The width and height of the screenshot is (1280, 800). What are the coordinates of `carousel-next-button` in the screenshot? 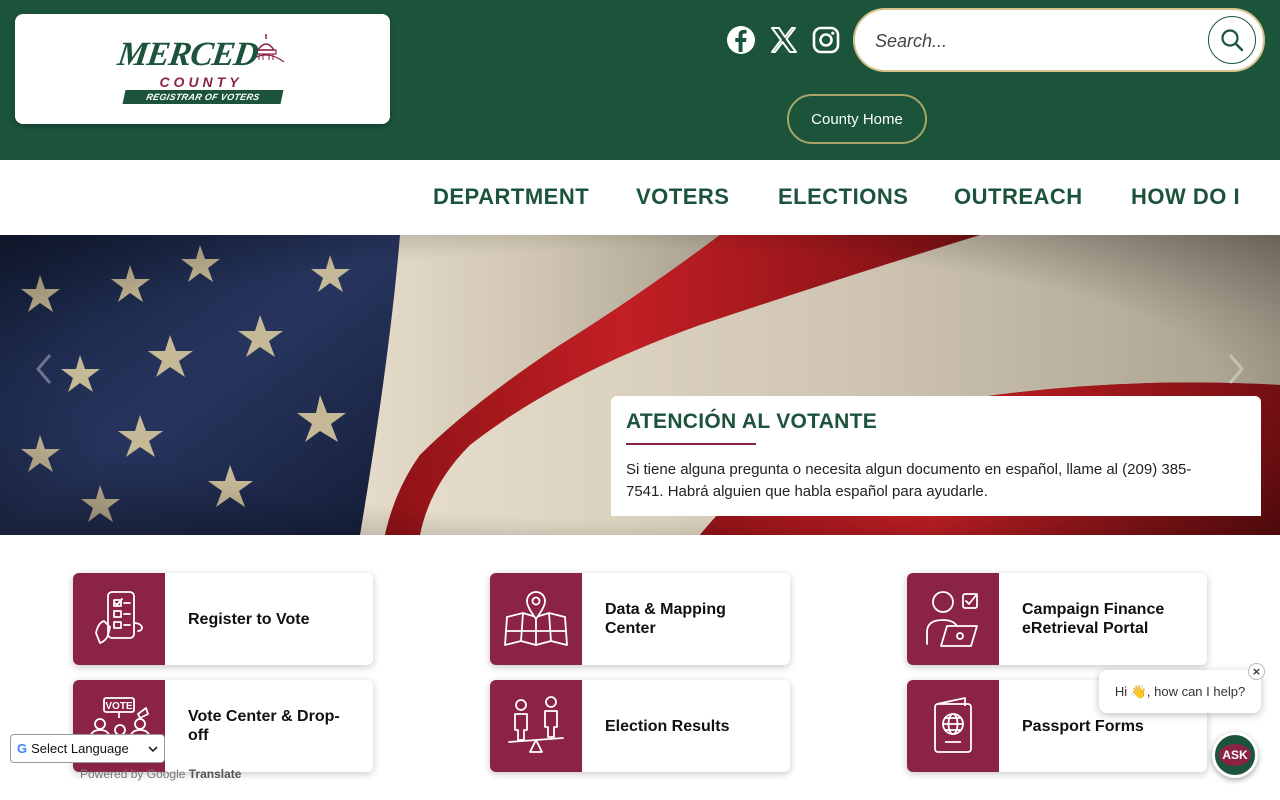 It's located at (1236, 369).